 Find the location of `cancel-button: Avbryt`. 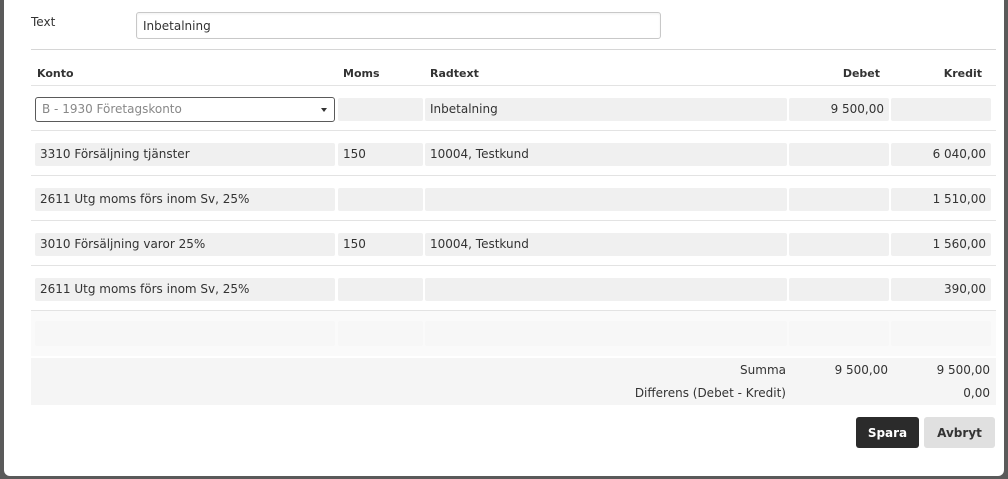

cancel-button: Avbryt is located at coordinates (959, 432).